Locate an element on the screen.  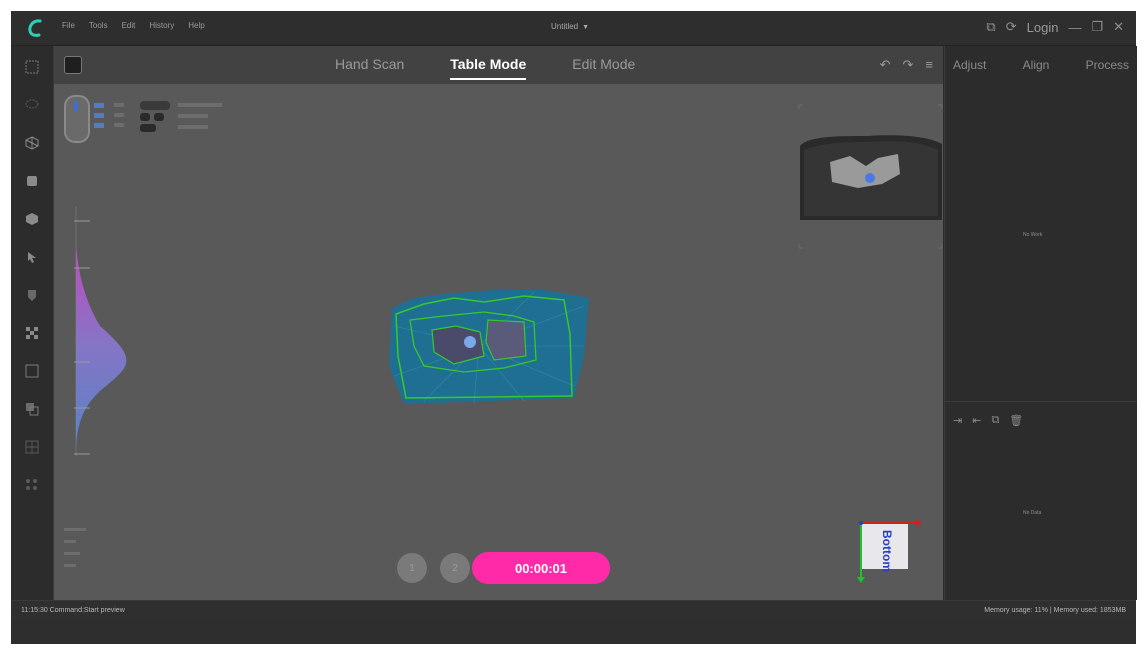
close-icon: ✕ is located at coordinates (1118, 27).